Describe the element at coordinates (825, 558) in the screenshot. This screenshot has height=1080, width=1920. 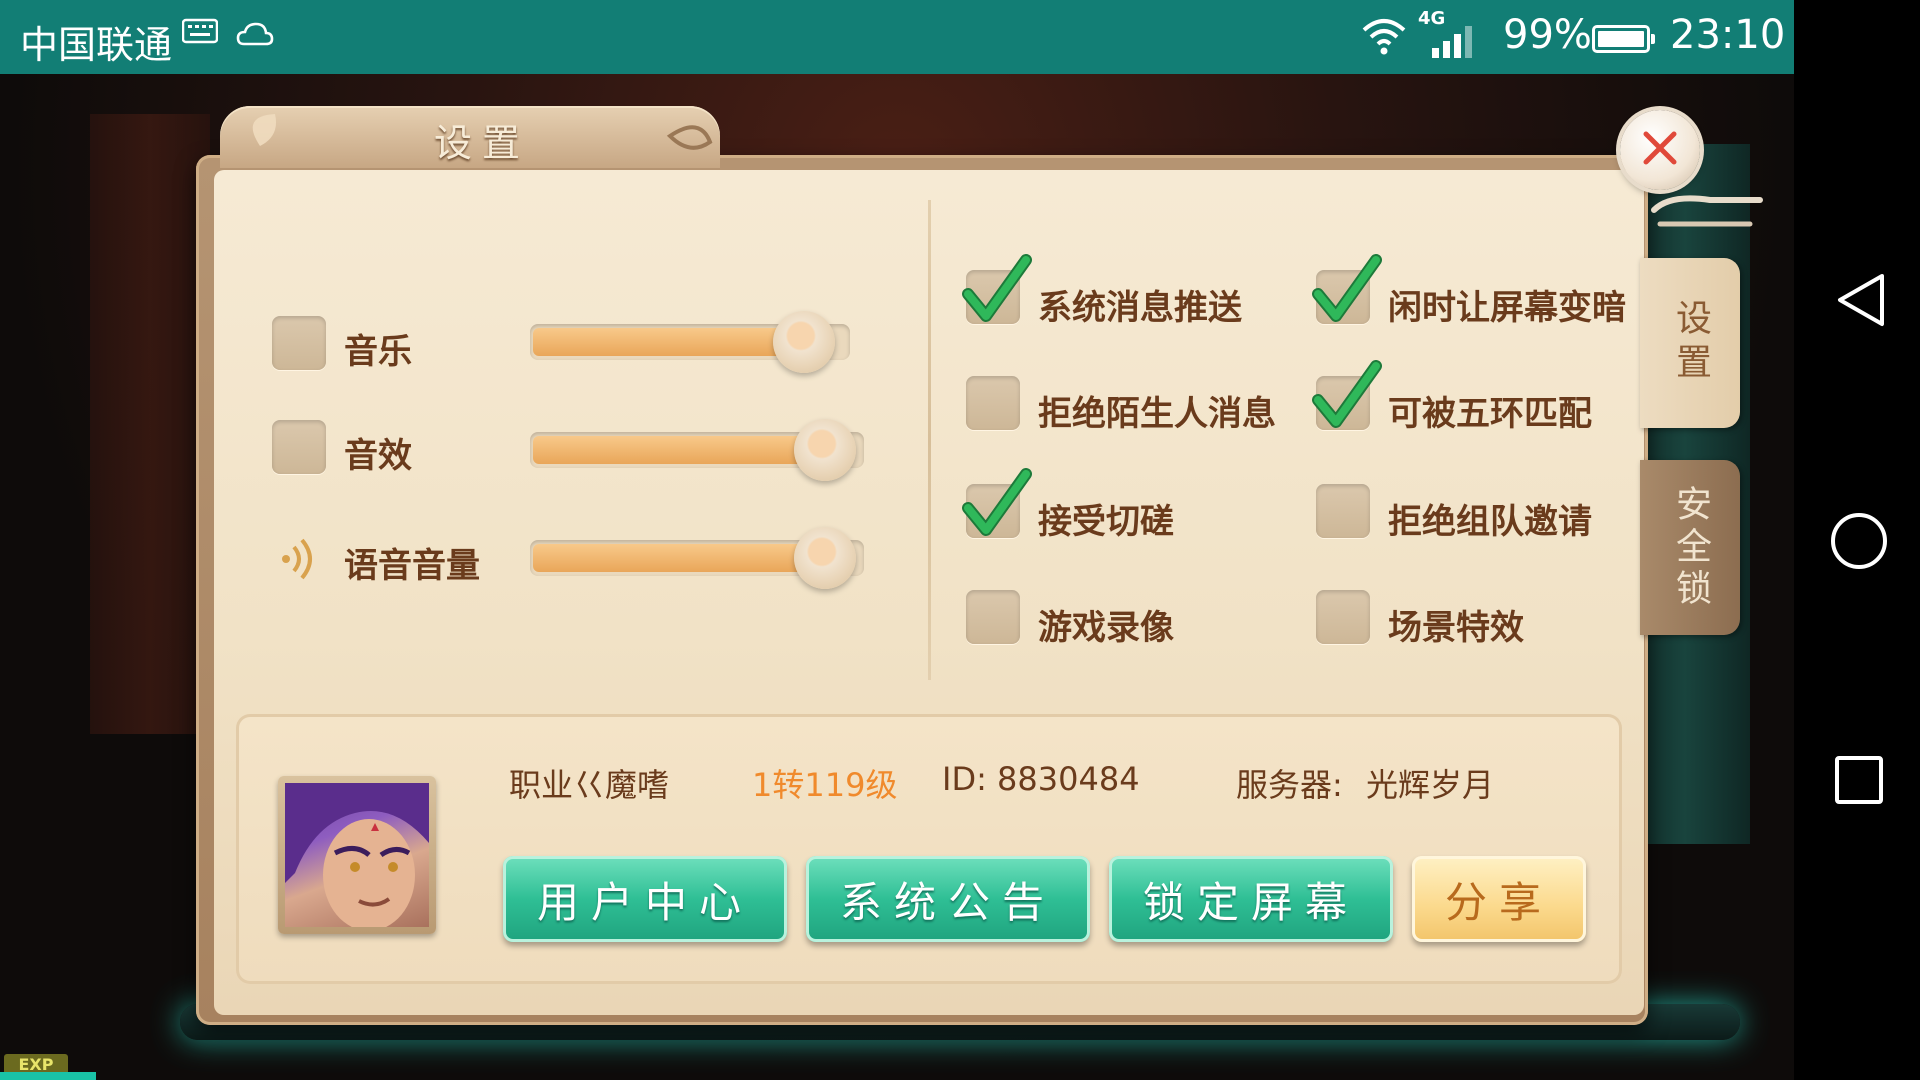
I see `voice-volume-knob` at that location.